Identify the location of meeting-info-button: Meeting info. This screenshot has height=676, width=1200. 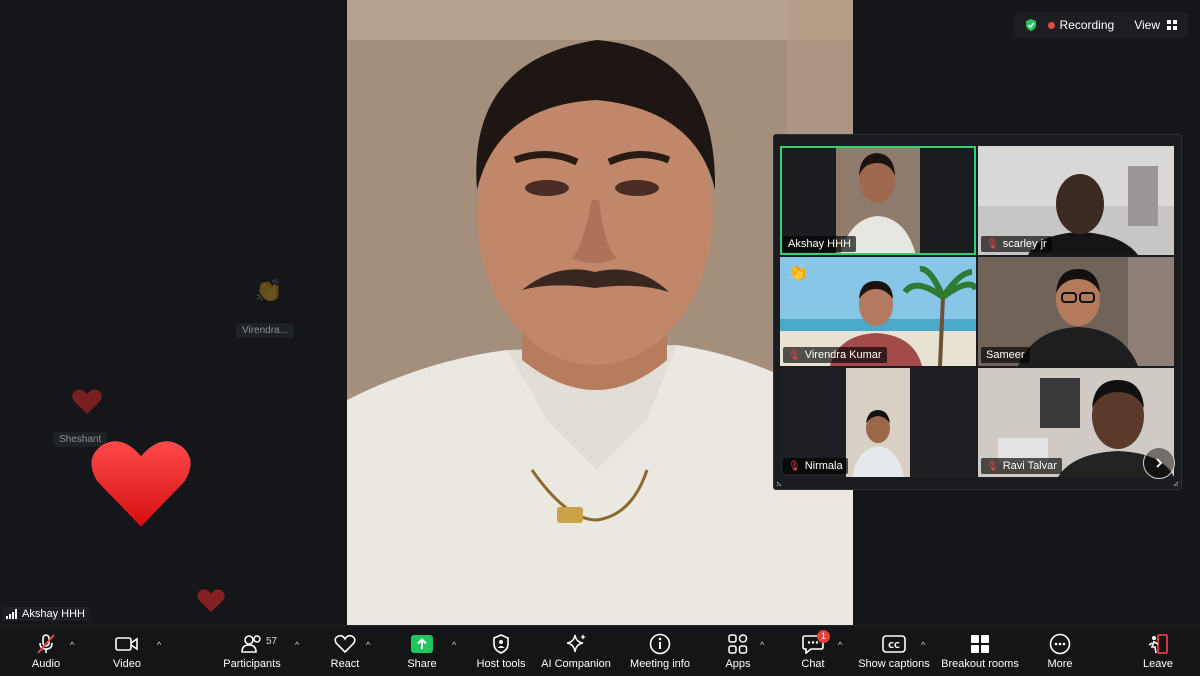
(660, 651).